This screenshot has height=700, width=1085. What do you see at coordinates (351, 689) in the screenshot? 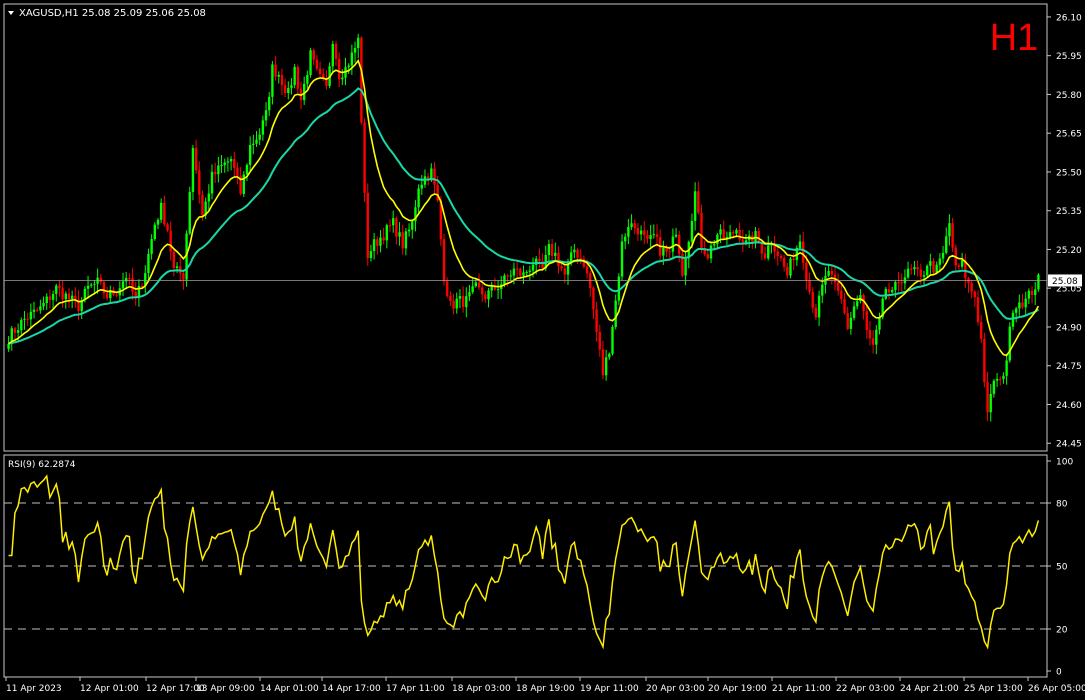
I see `time-tick-label: 14 Apr 17:00` at bounding box center [351, 689].